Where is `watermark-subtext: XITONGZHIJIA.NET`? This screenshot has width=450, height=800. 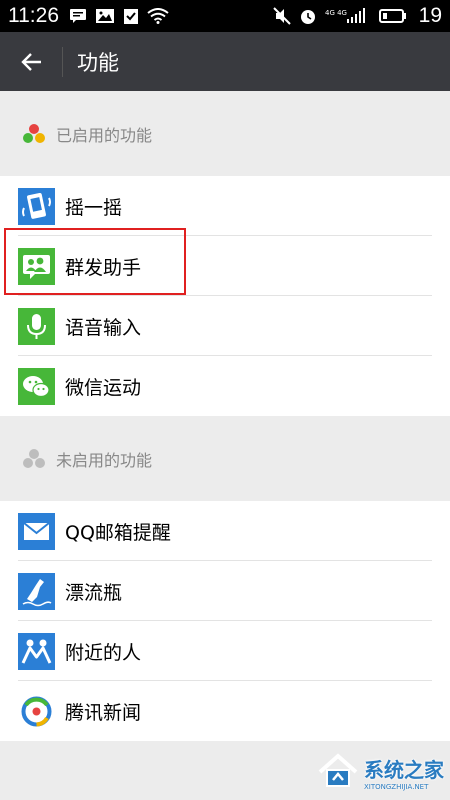
watermark-subtext: XITONGZHIJIA.NET is located at coordinates (396, 786).